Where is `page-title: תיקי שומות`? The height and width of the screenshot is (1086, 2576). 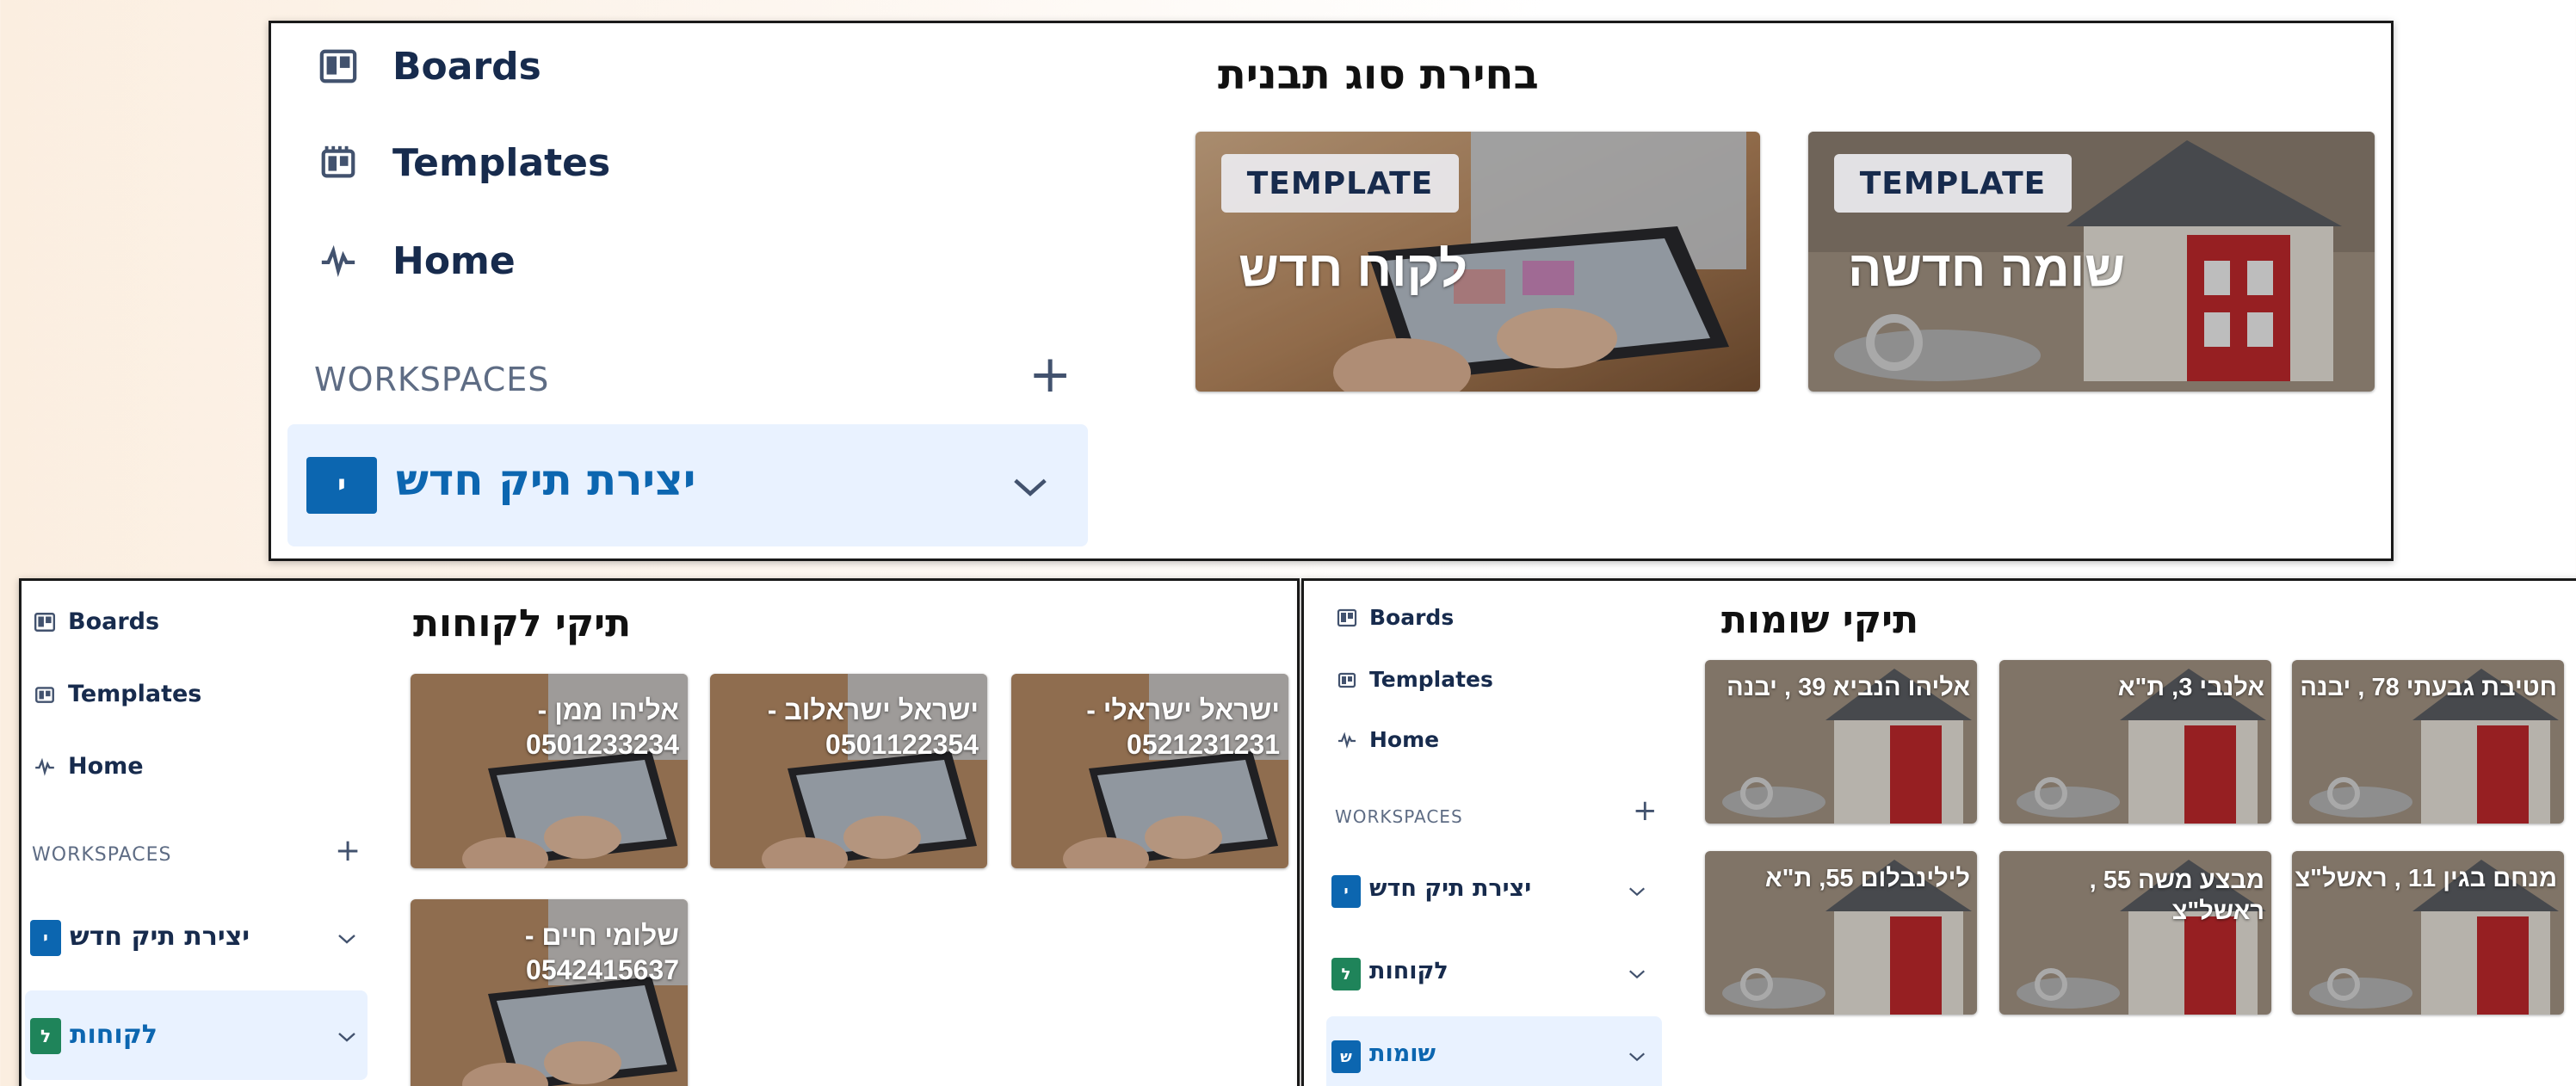
page-title: תיקי שומות is located at coordinates (1820, 620).